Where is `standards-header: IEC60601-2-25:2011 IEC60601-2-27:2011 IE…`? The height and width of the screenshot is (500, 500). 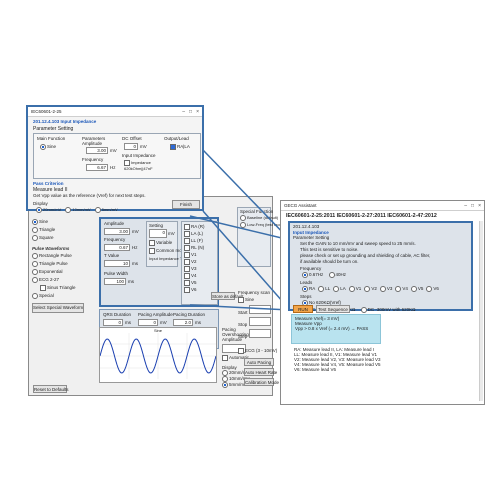
standards-header: IEC60601-2-25:2011 IEC60601-2-27:2011 IE… is located at coordinates (361, 216).